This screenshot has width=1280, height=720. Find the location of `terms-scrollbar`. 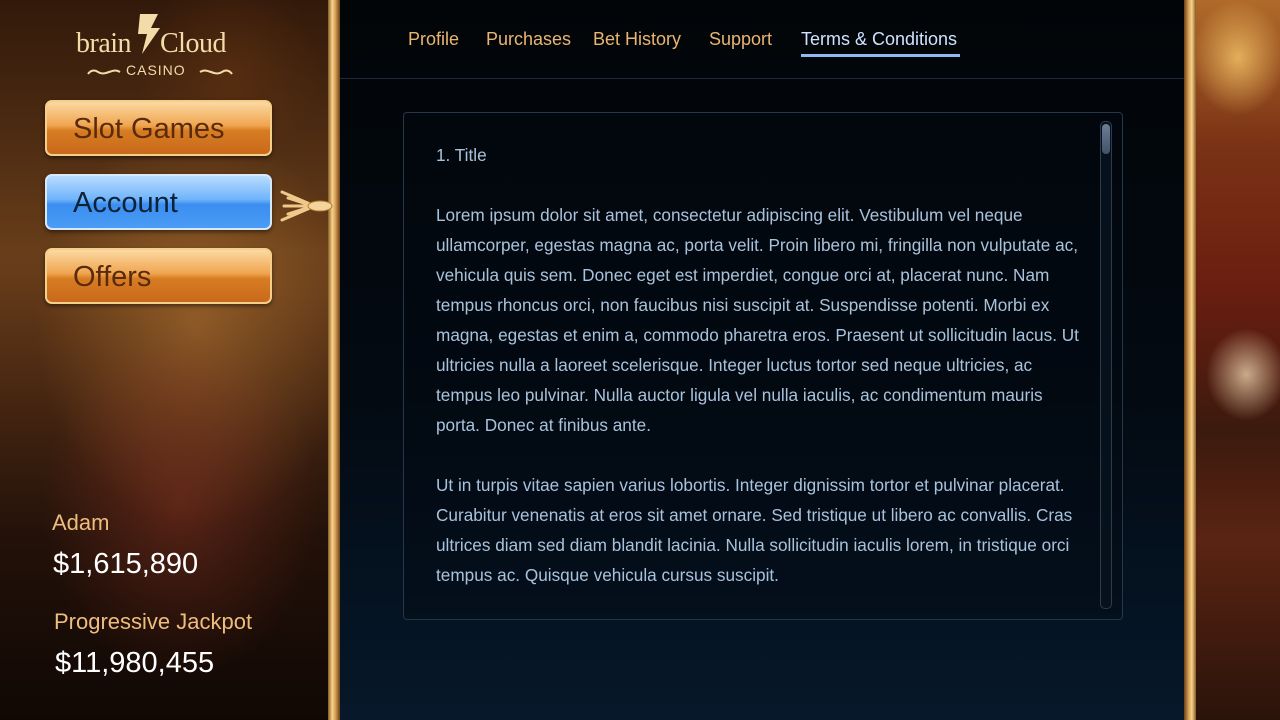

terms-scrollbar is located at coordinates (1106, 365).